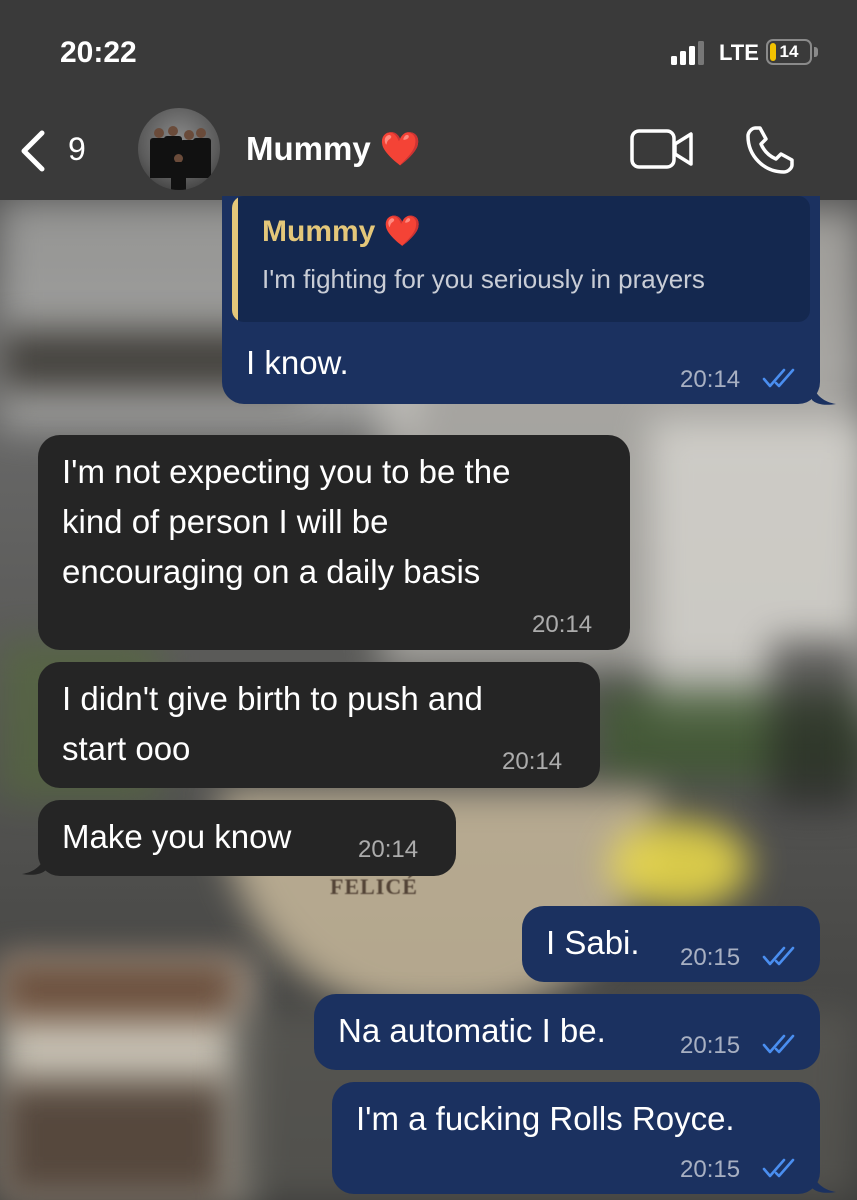 This screenshot has height=1200, width=857. I want to click on battery-icon: 14, so click(789, 52).